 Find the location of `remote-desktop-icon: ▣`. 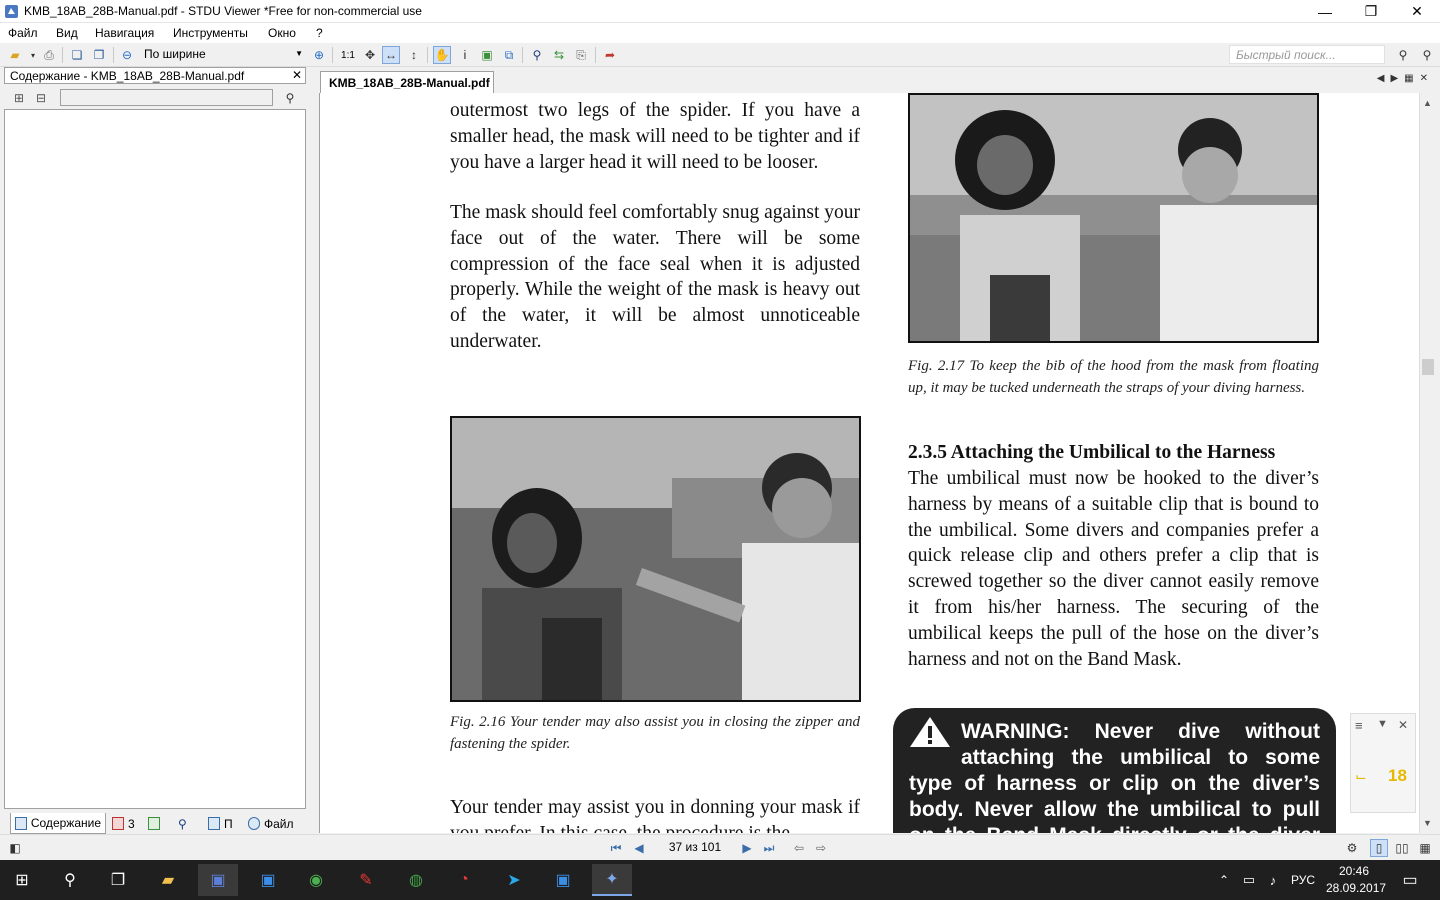

remote-desktop-icon: ▣ is located at coordinates (268, 880).